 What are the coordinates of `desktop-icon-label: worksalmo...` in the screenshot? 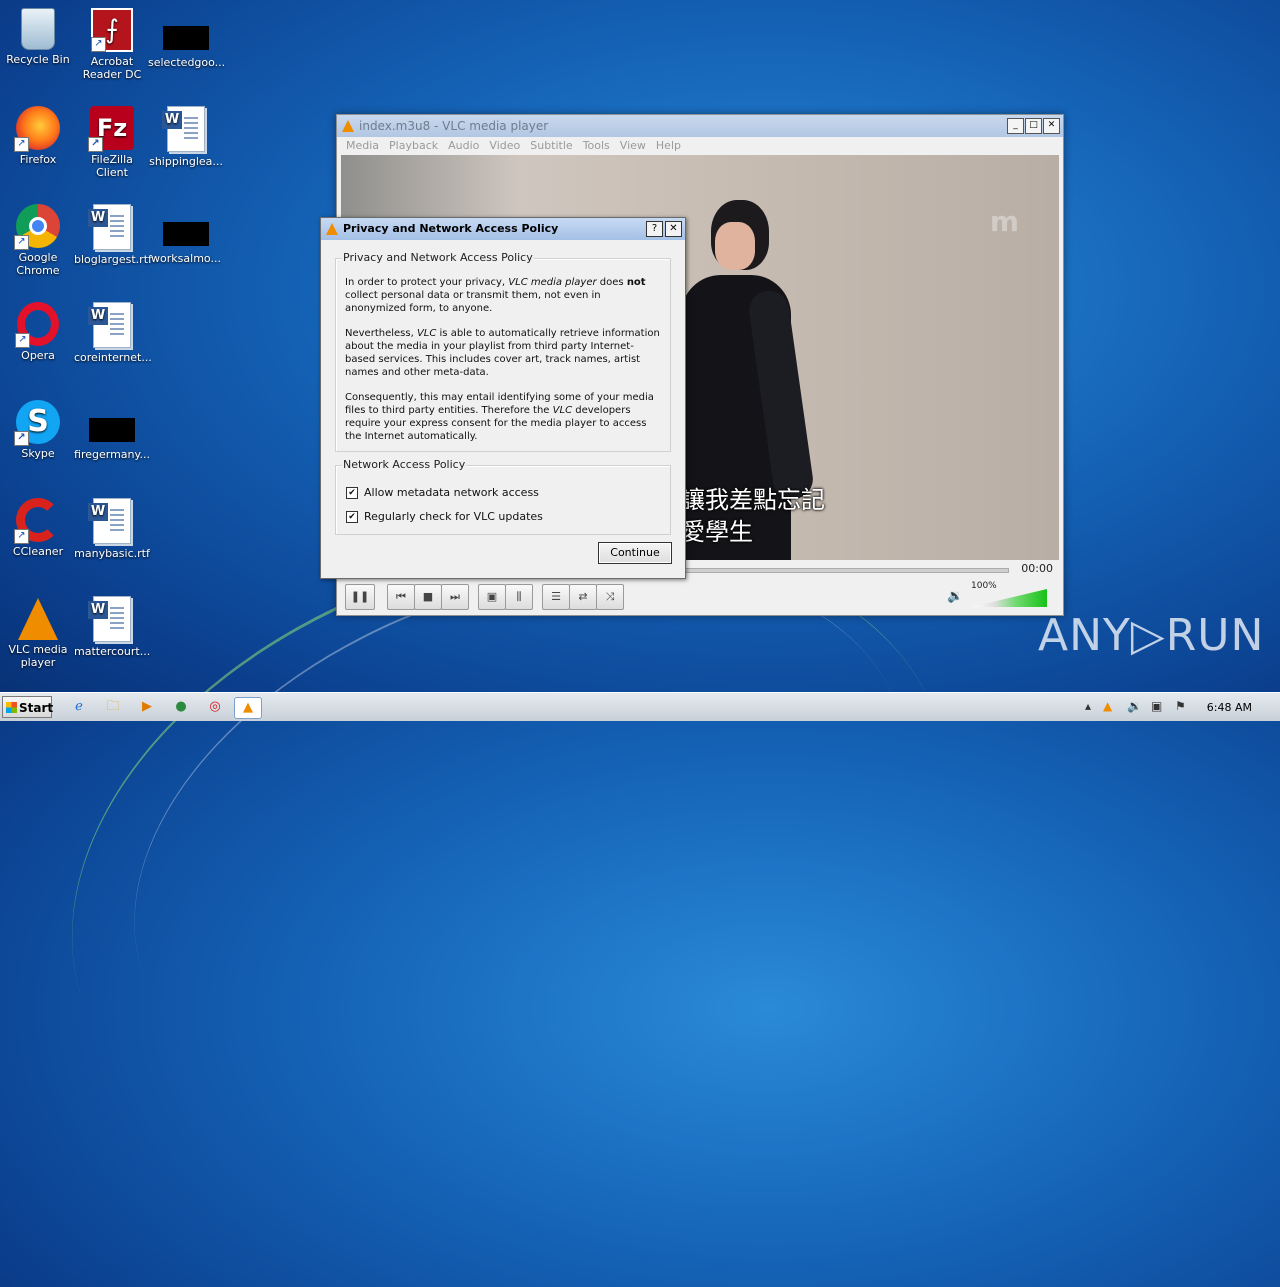 It's located at (186, 258).